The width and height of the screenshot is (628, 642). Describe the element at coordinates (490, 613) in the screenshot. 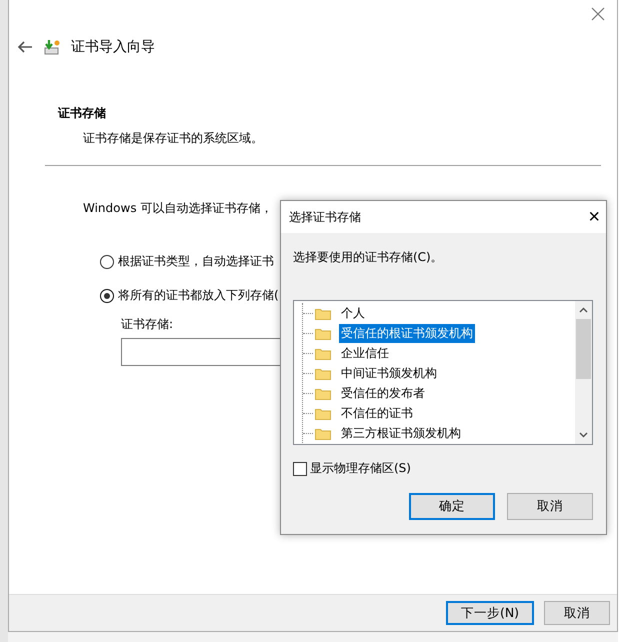

I see `dialog-button: 下一步(N)` at that location.